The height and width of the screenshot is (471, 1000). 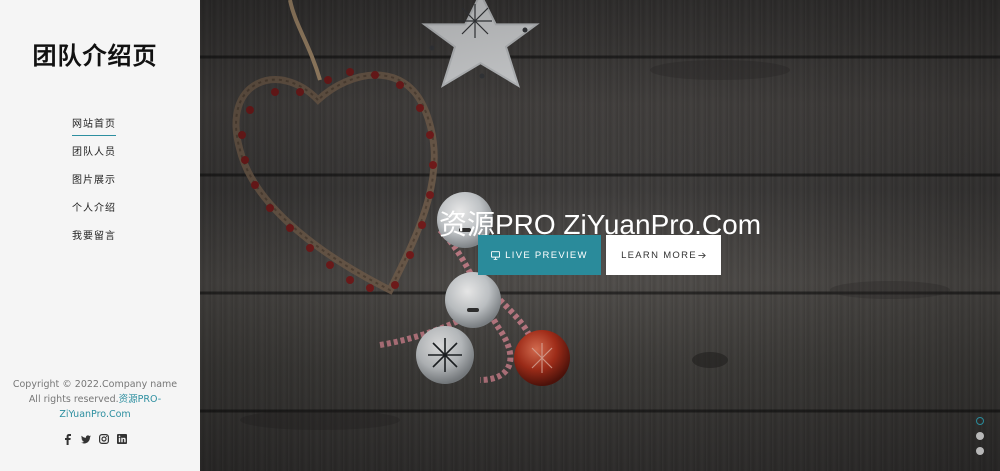 What do you see at coordinates (86, 439) in the screenshot?
I see `twitter-icon` at bounding box center [86, 439].